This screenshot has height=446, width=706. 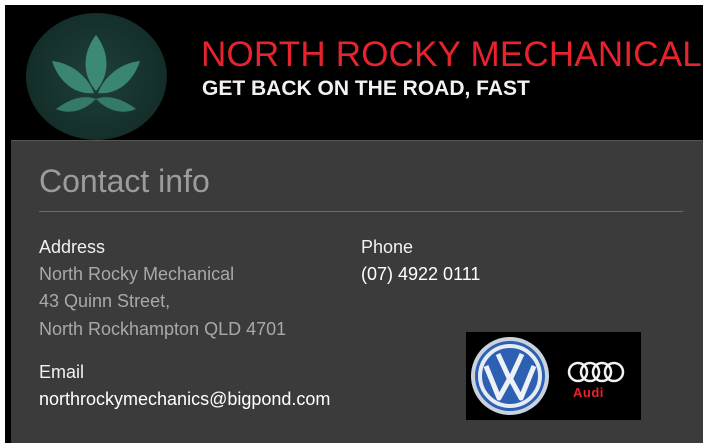 I want to click on brand-logos: Audi, so click(x=553, y=376).